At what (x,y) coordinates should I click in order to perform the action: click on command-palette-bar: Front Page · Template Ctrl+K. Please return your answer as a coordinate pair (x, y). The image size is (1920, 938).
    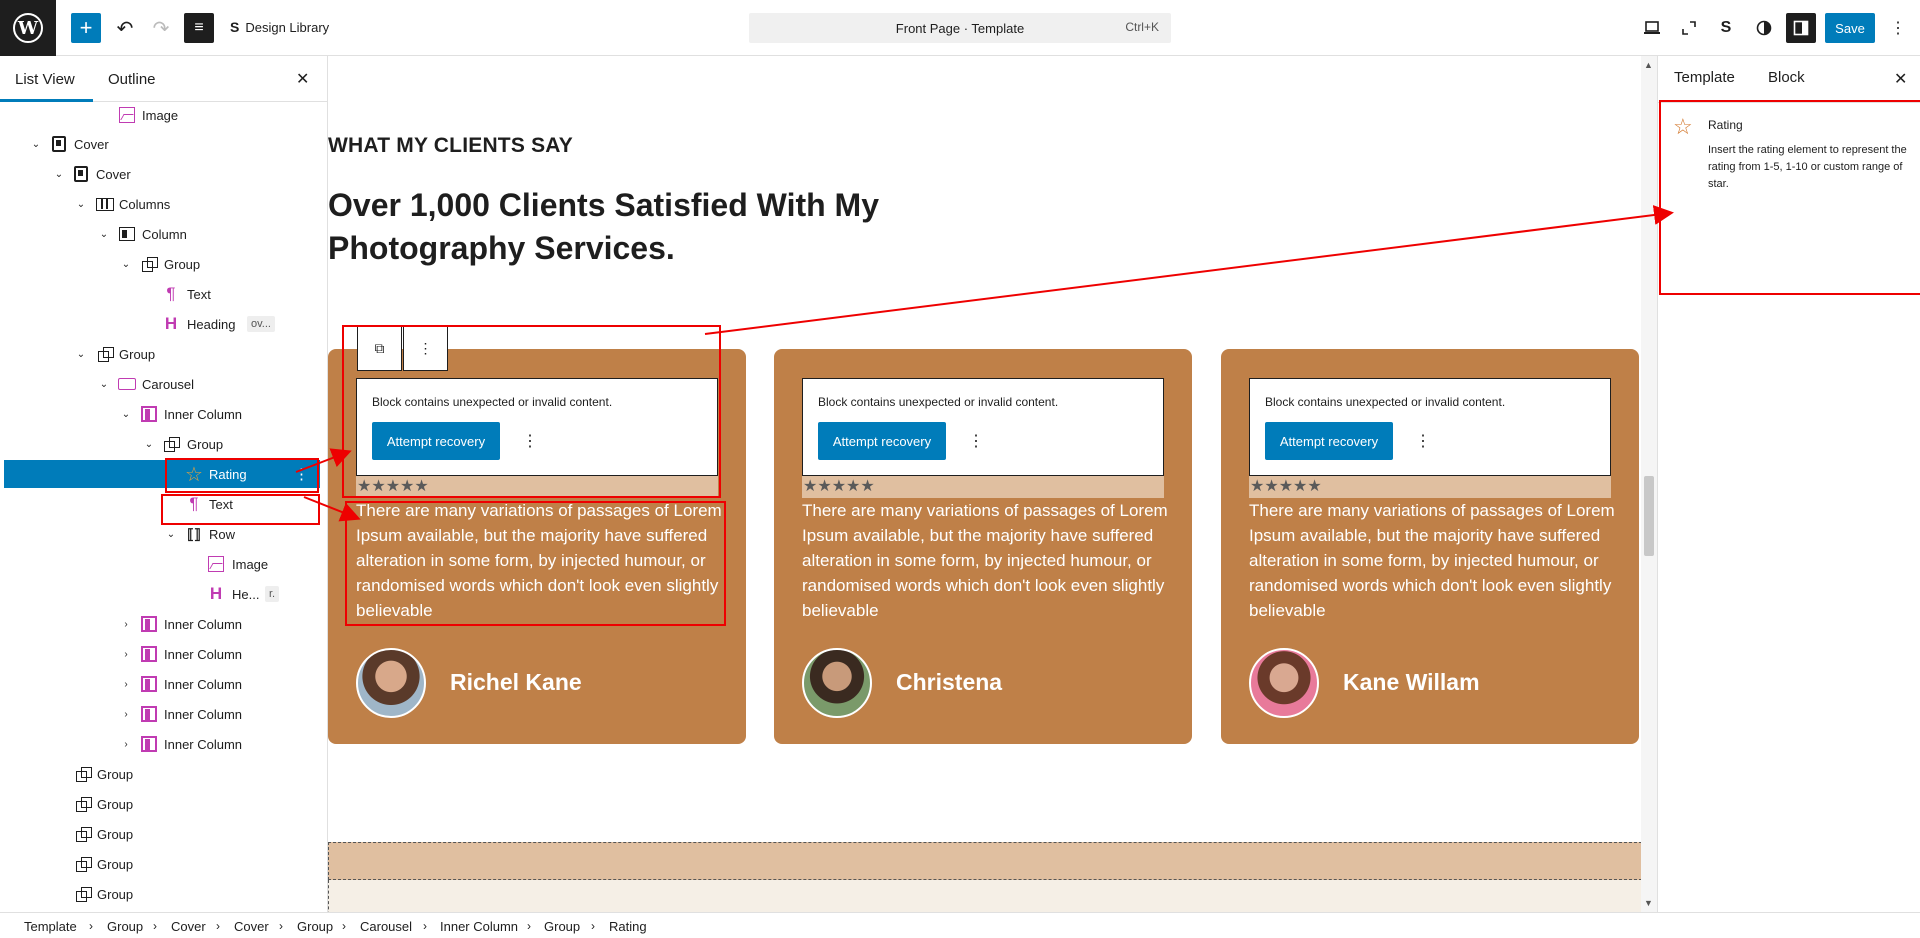
    Looking at the image, I should click on (960, 28).